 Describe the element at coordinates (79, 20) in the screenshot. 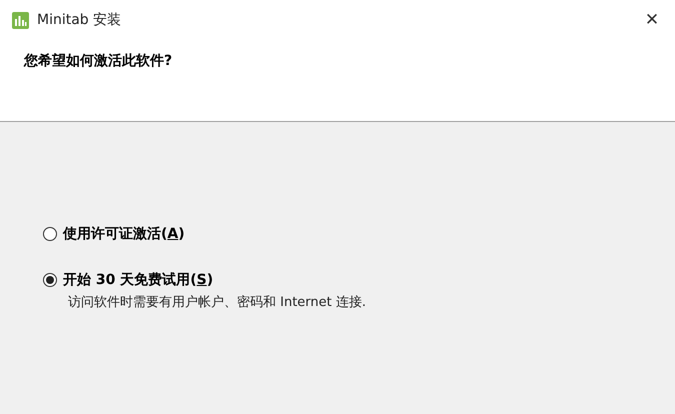

I see `window-title: Minitab 安装` at that location.